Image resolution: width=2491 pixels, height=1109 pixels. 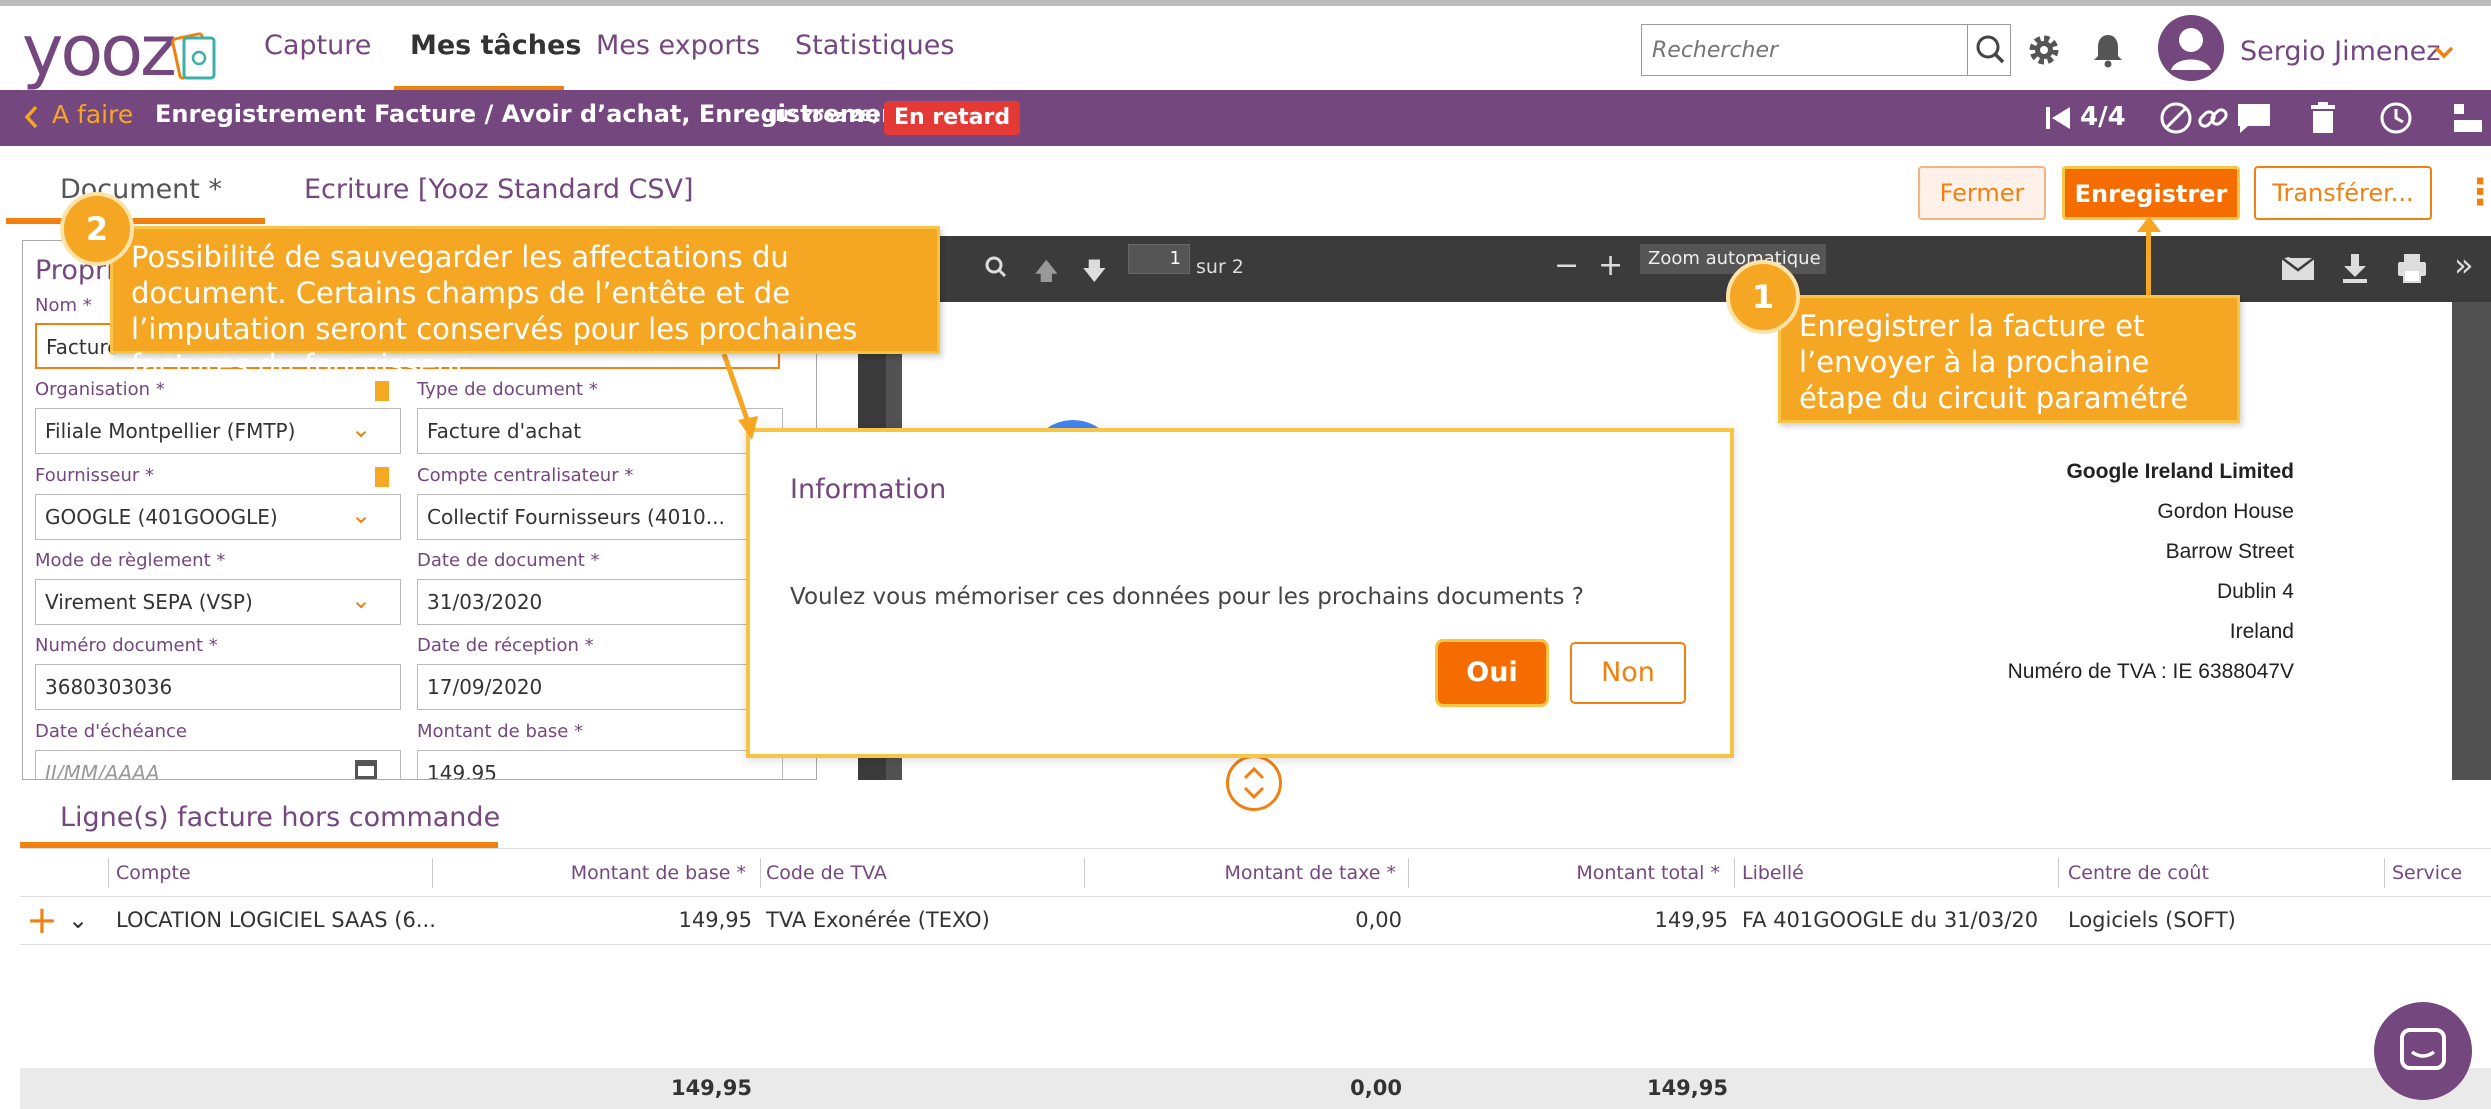 I want to click on chat-button, so click(x=2423, y=1051).